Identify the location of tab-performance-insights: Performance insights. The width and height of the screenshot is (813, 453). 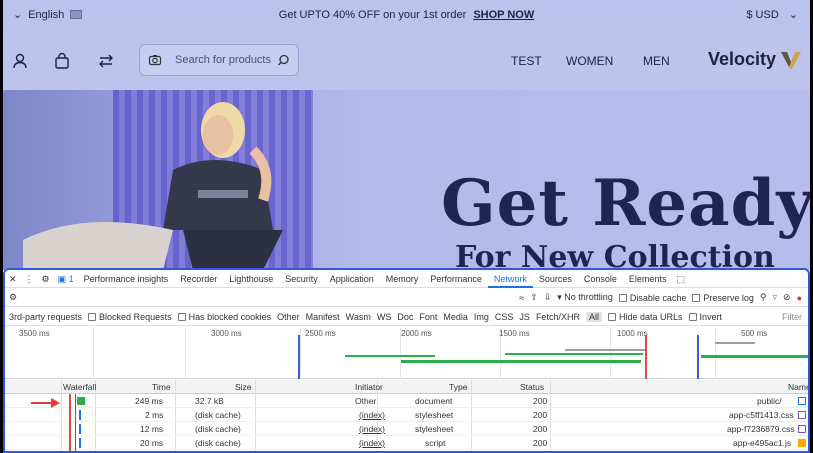
(126, 279).